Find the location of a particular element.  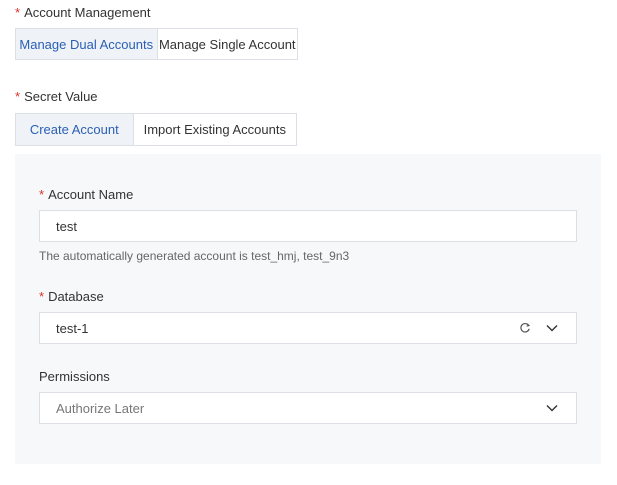

database-value: test-1 is located at coordinates (72, 328).